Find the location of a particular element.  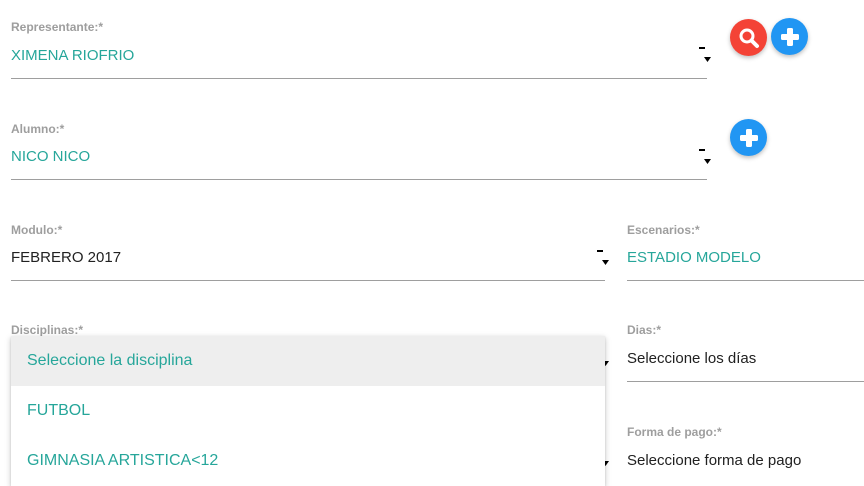

disciplina-option: Seleccione la disciplina is located at coordinates (308, 361).